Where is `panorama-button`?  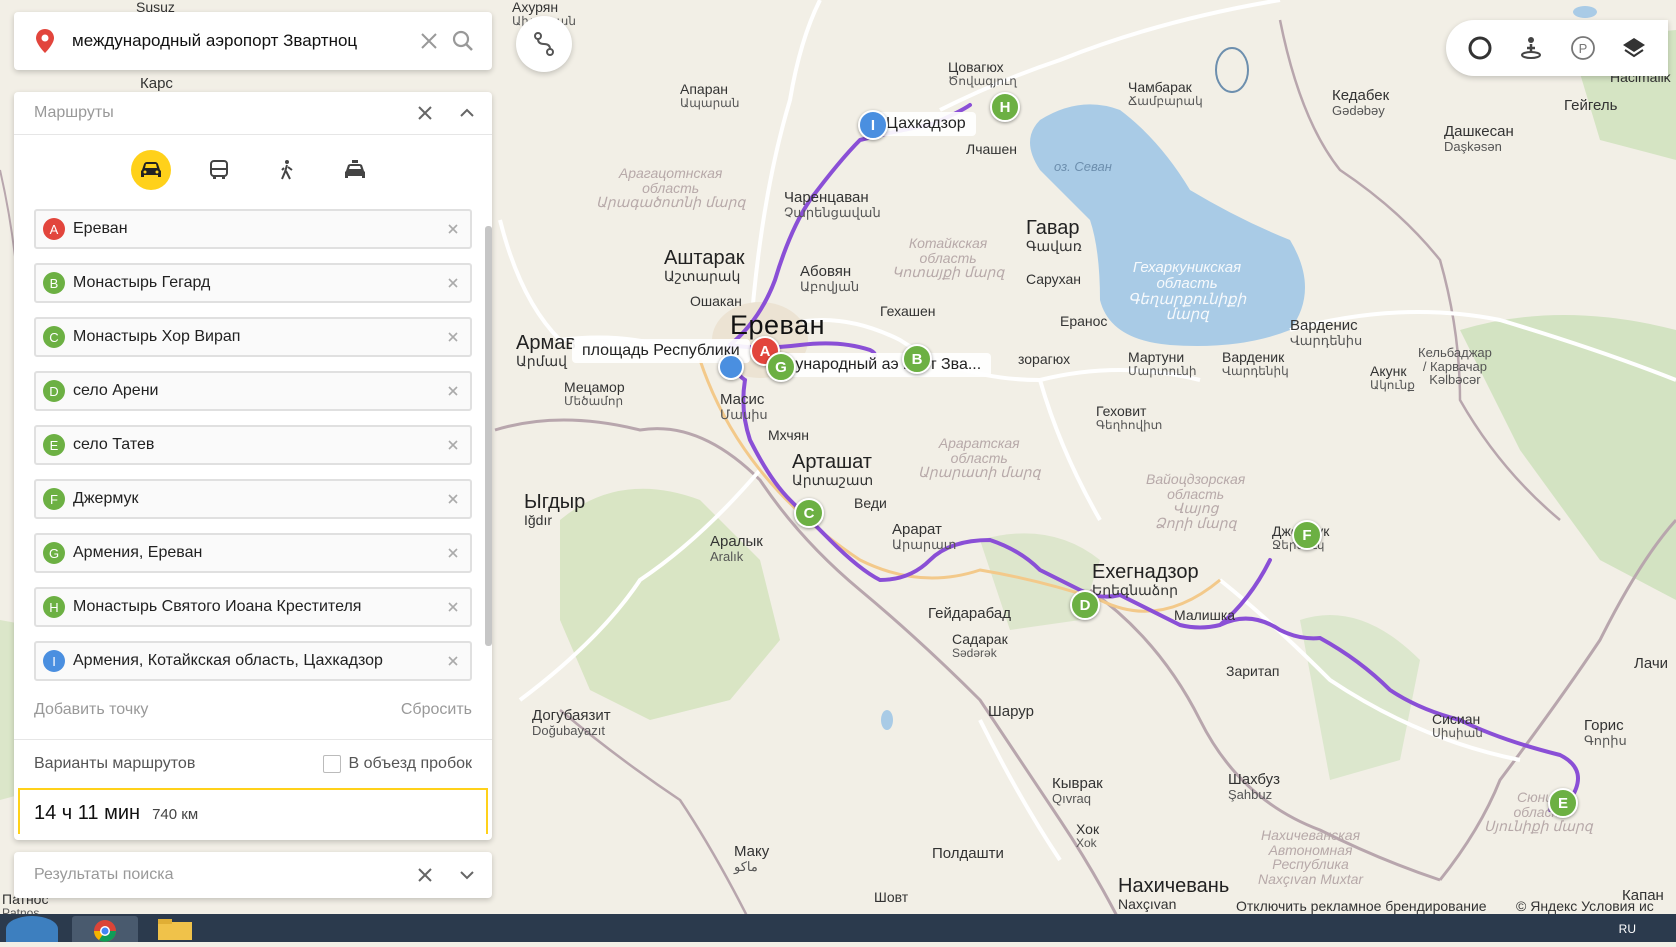 panorama-button is located at coordinates (1531, 48).